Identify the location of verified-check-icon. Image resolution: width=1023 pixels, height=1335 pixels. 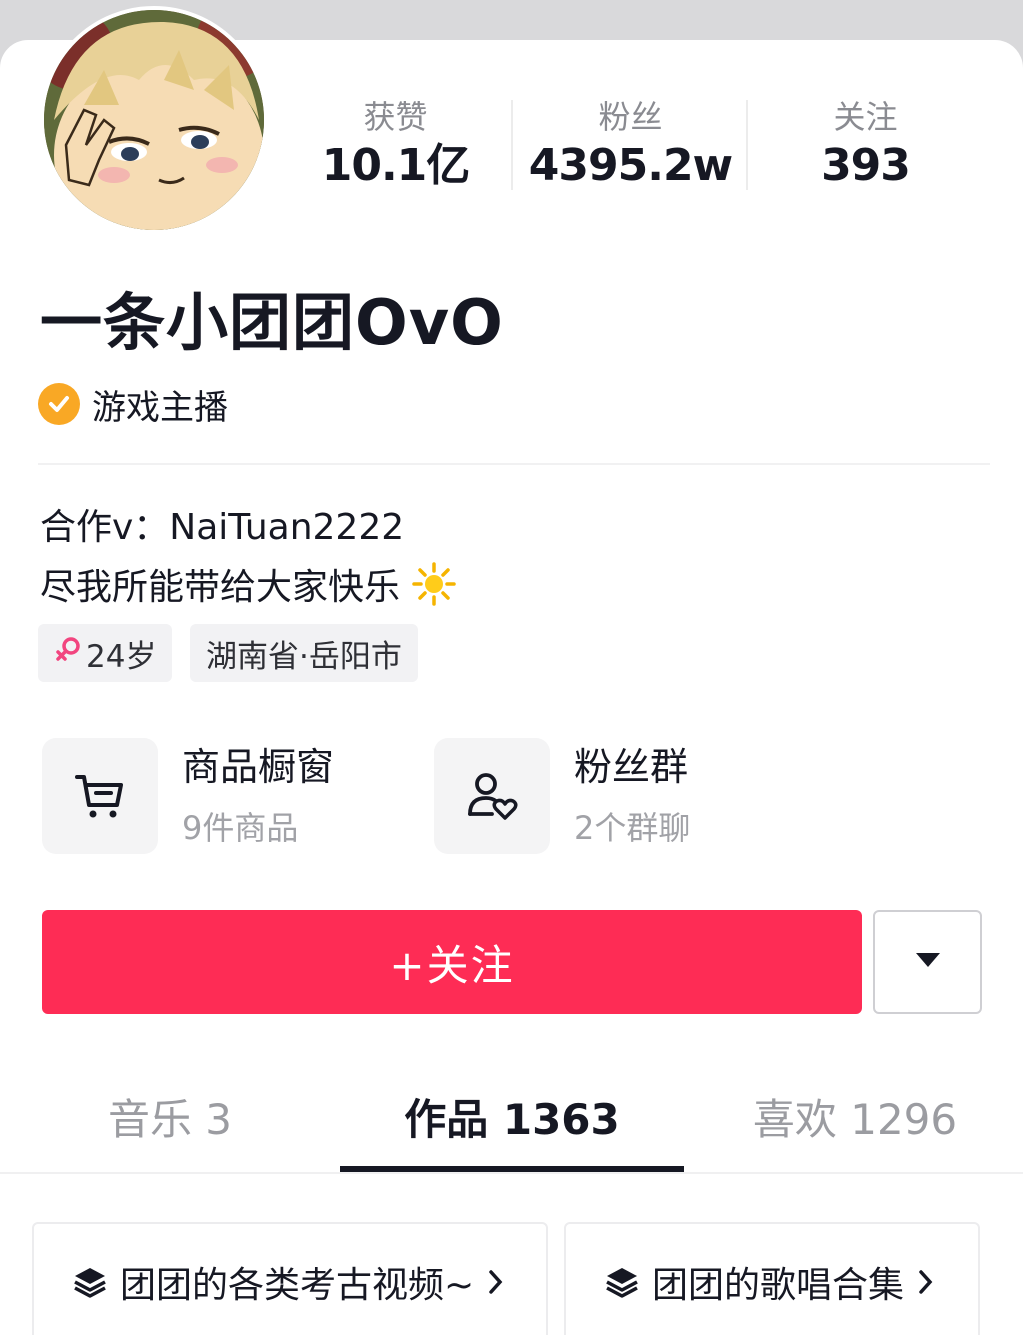
(59, 404).